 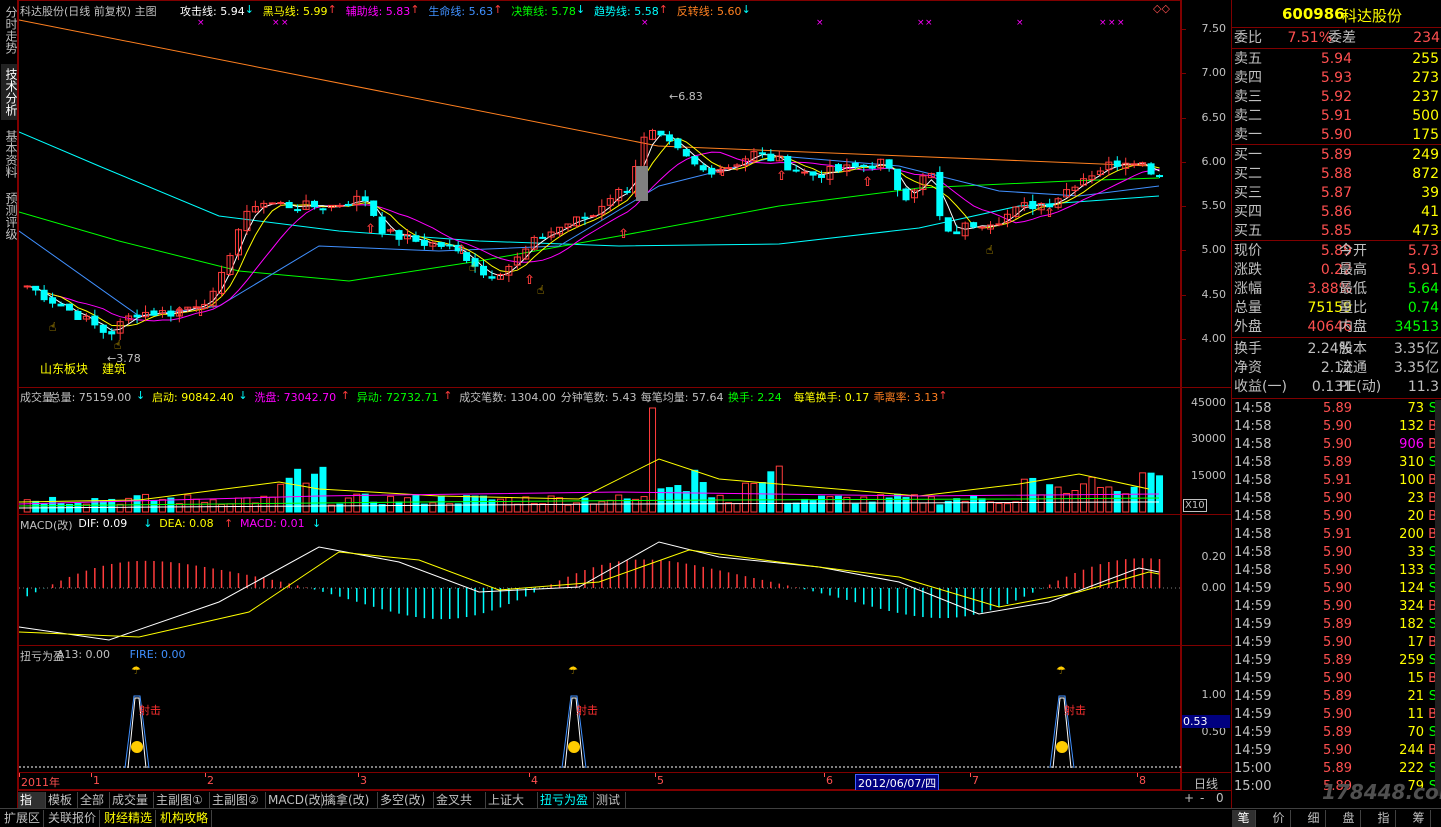 What do you see at coordinates (9, 154) in the screenshot?
I see `tab-fundamentals: 基本资料` at bounding box center [9, 154].